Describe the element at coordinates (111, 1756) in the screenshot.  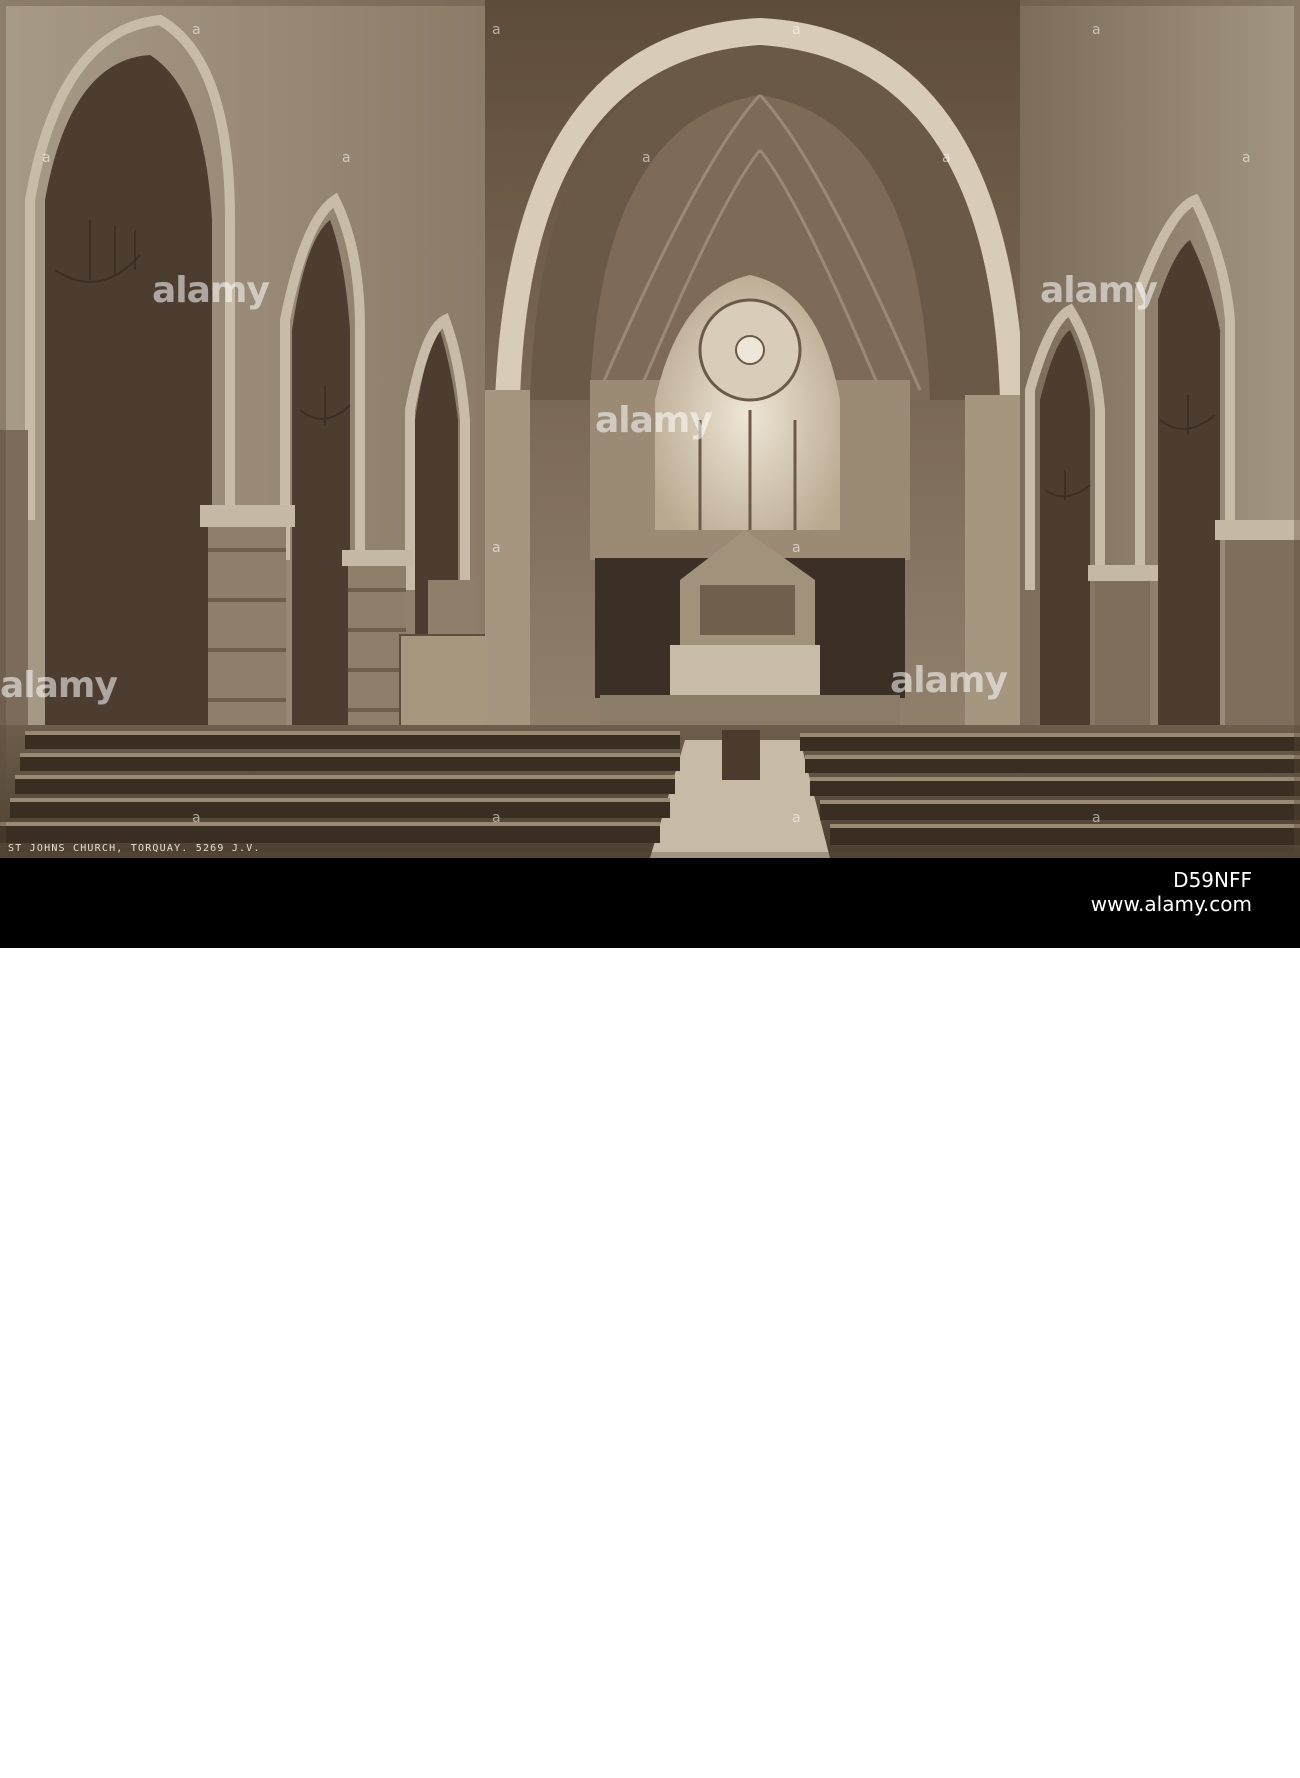
I see `alamy-logo: alamy` at that location.